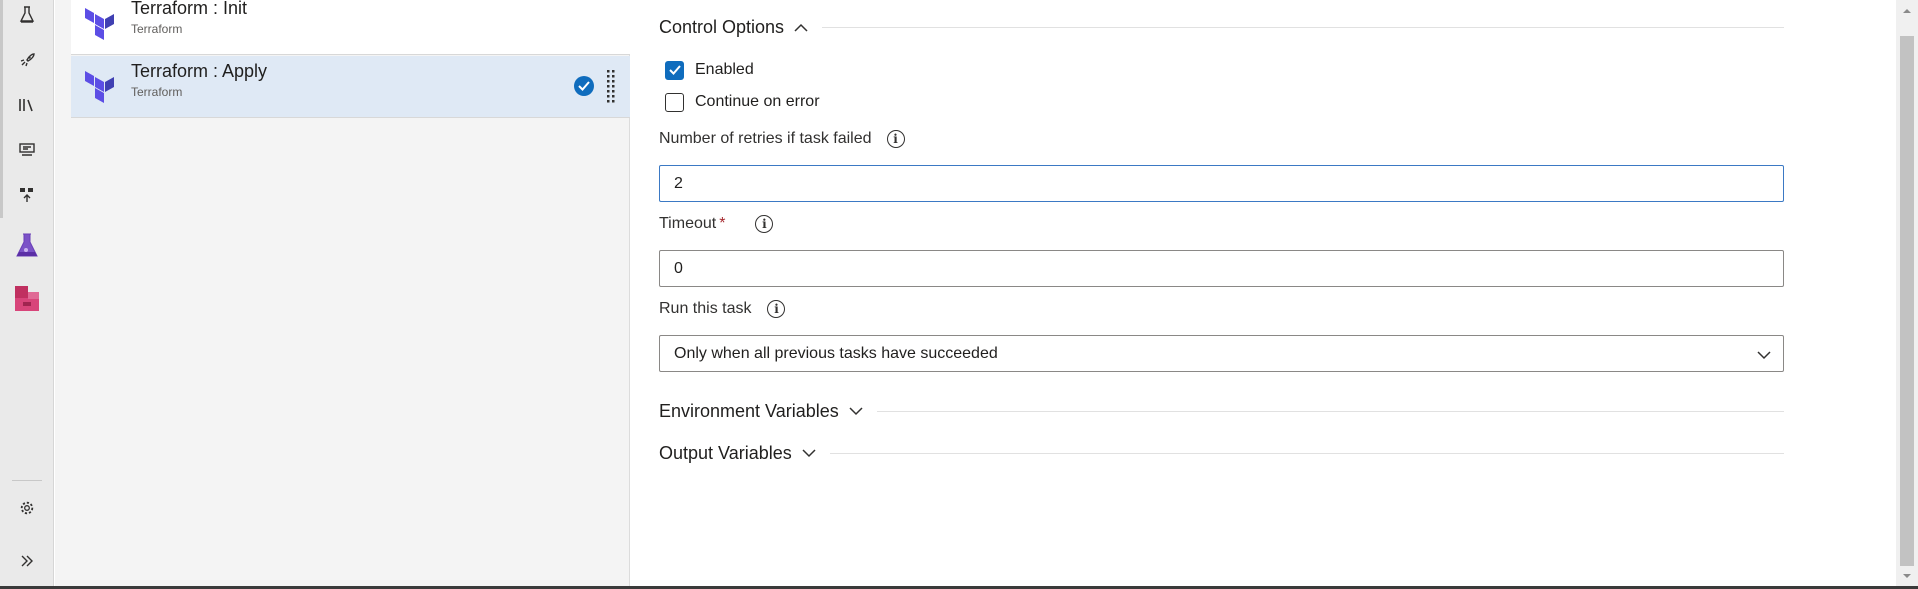 This screenshot has width=1918, height=589. I want to click on required-marker: *, so click(722, 223).